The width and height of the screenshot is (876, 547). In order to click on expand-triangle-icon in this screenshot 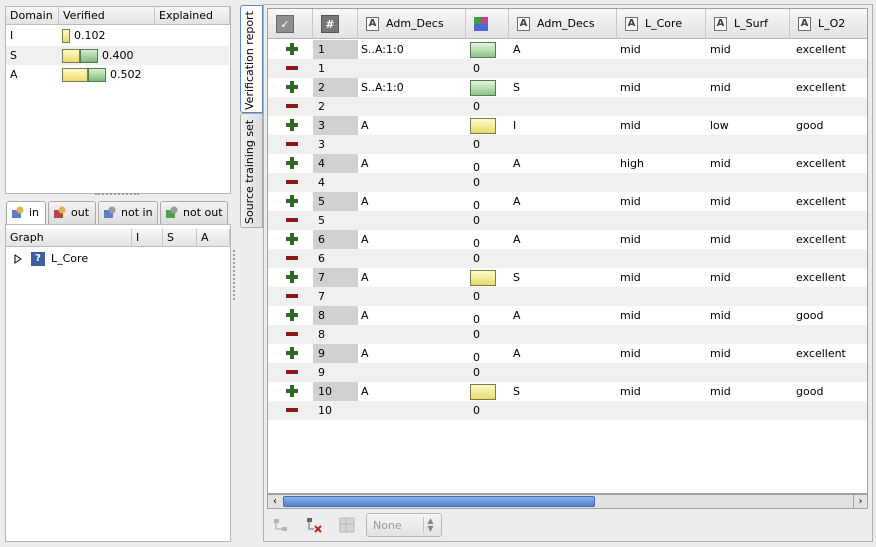, I will do `click(18, 259)`.